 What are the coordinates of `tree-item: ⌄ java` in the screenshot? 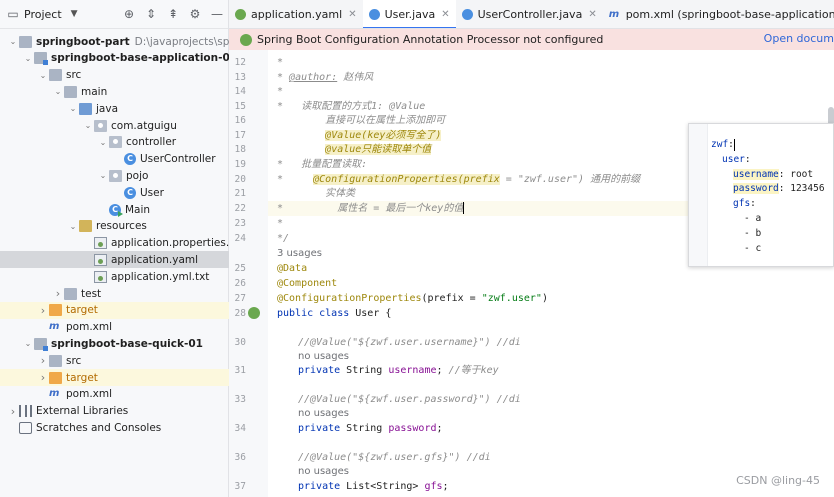 It's located at (114, 108).